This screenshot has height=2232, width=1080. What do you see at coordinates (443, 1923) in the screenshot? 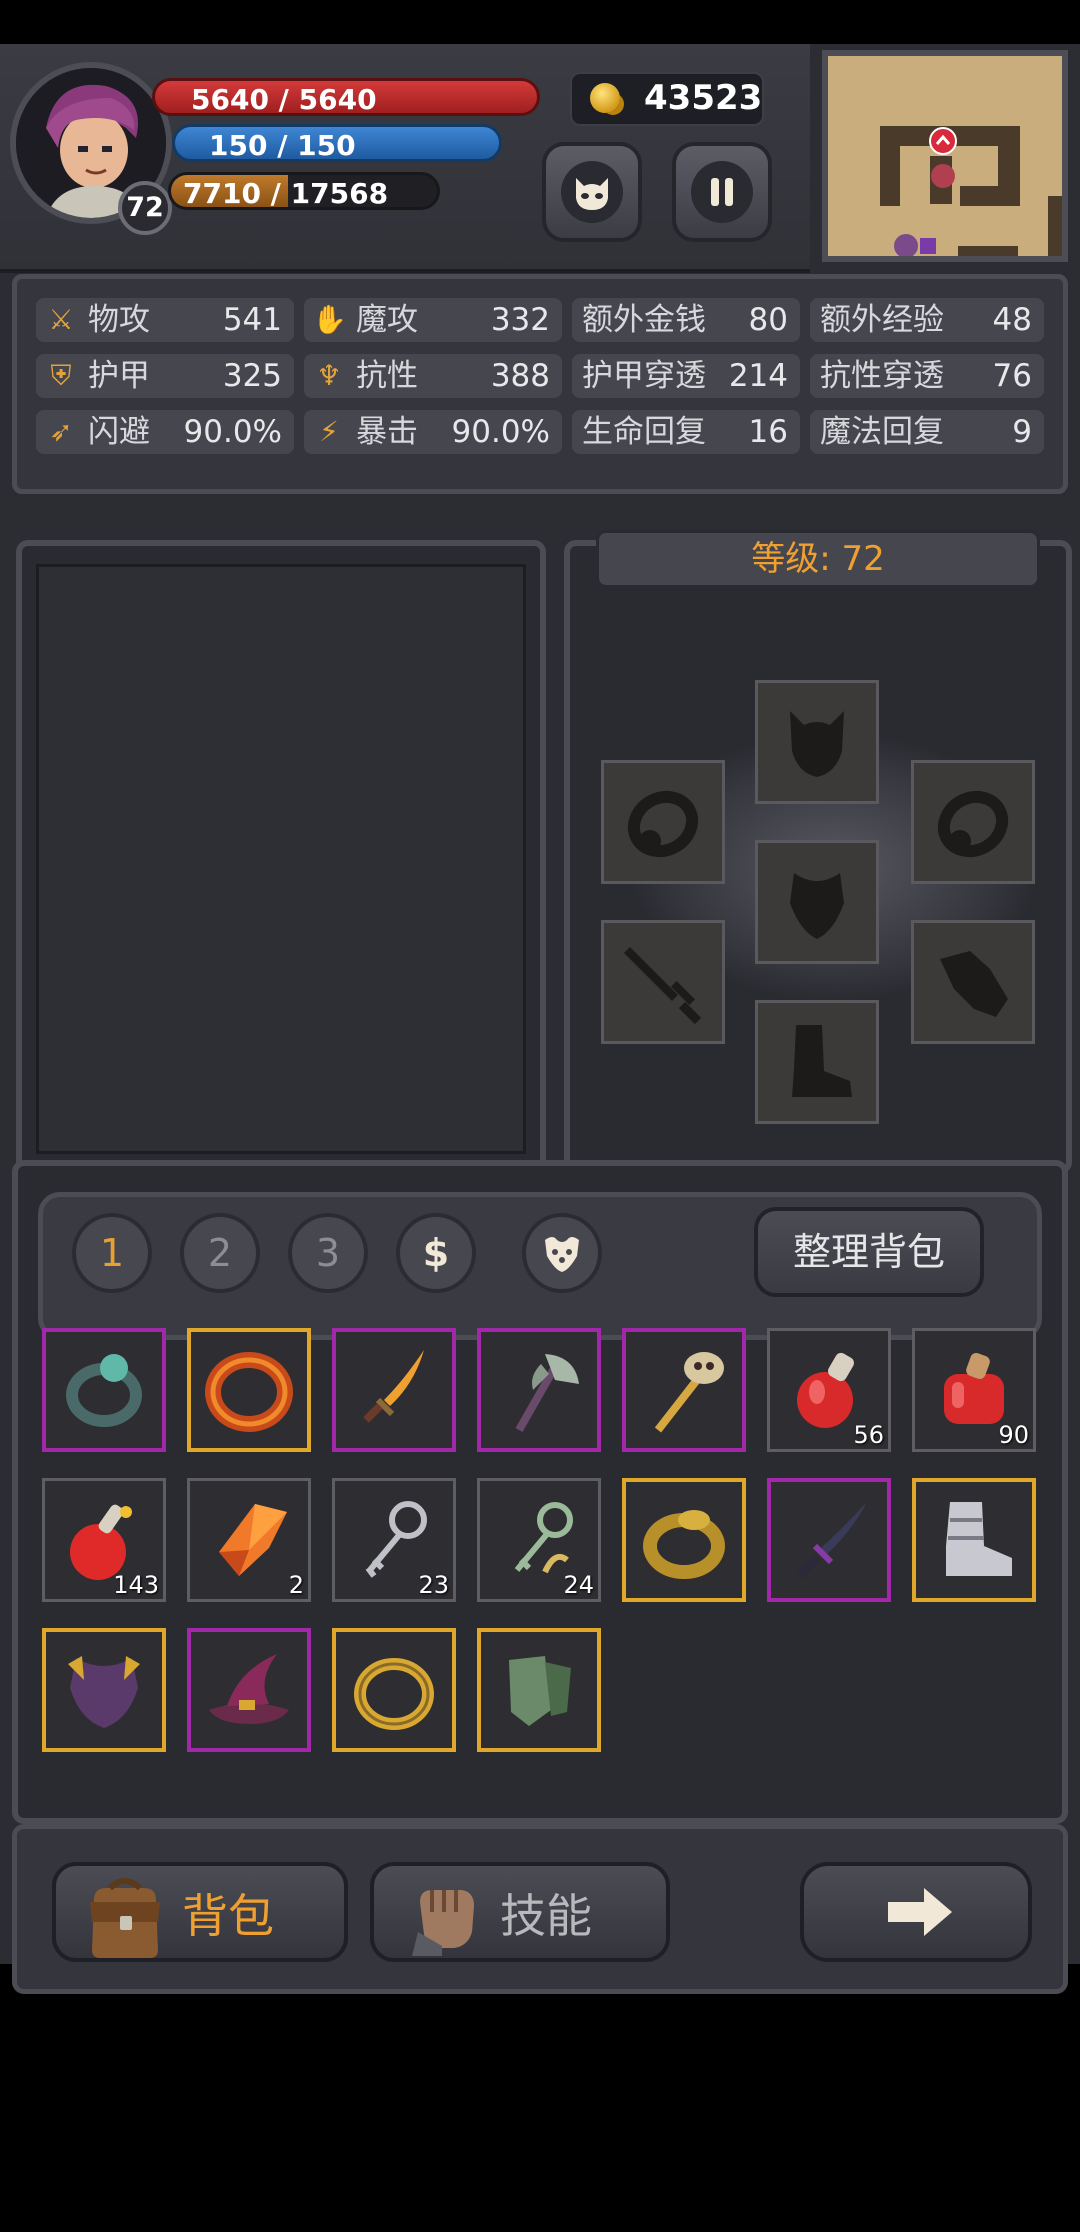
I see `fist-icon` at bounding box center [443, 1923].